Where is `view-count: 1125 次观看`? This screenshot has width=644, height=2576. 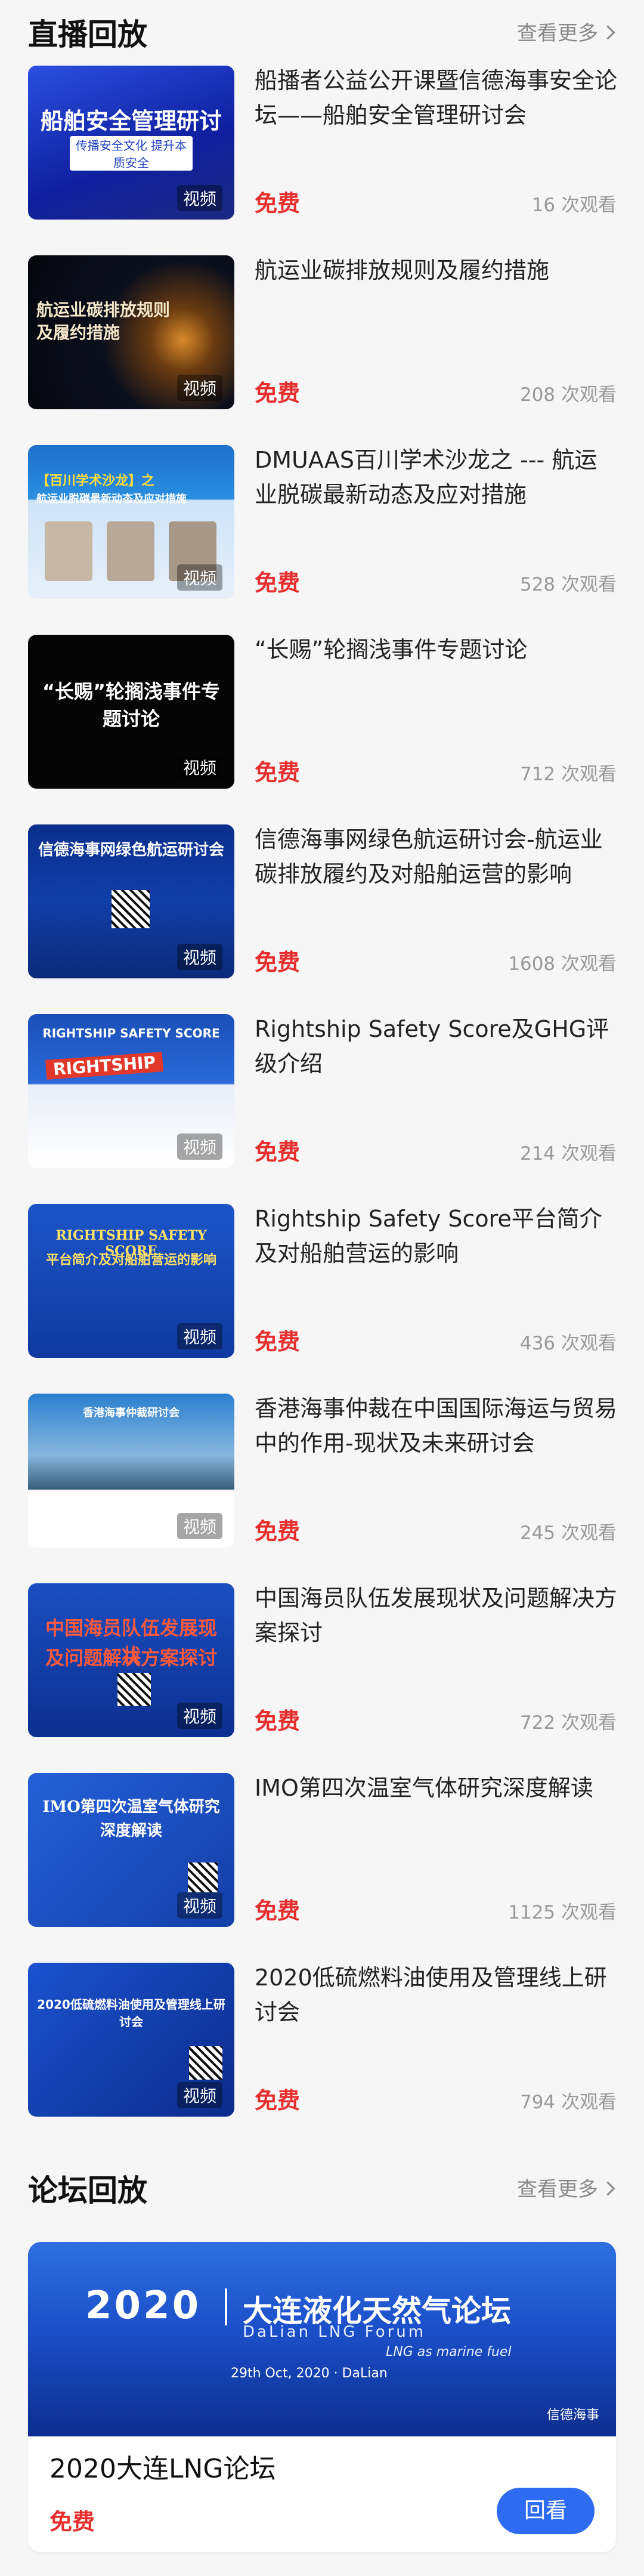
view-count: 1125 次观看 is located at coordinates (562, 1912).